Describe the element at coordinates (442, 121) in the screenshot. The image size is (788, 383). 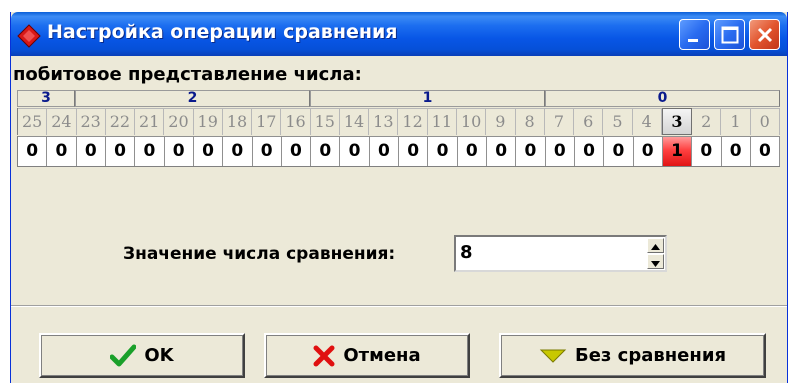
I see `bit-index-cell: 11` at that location.